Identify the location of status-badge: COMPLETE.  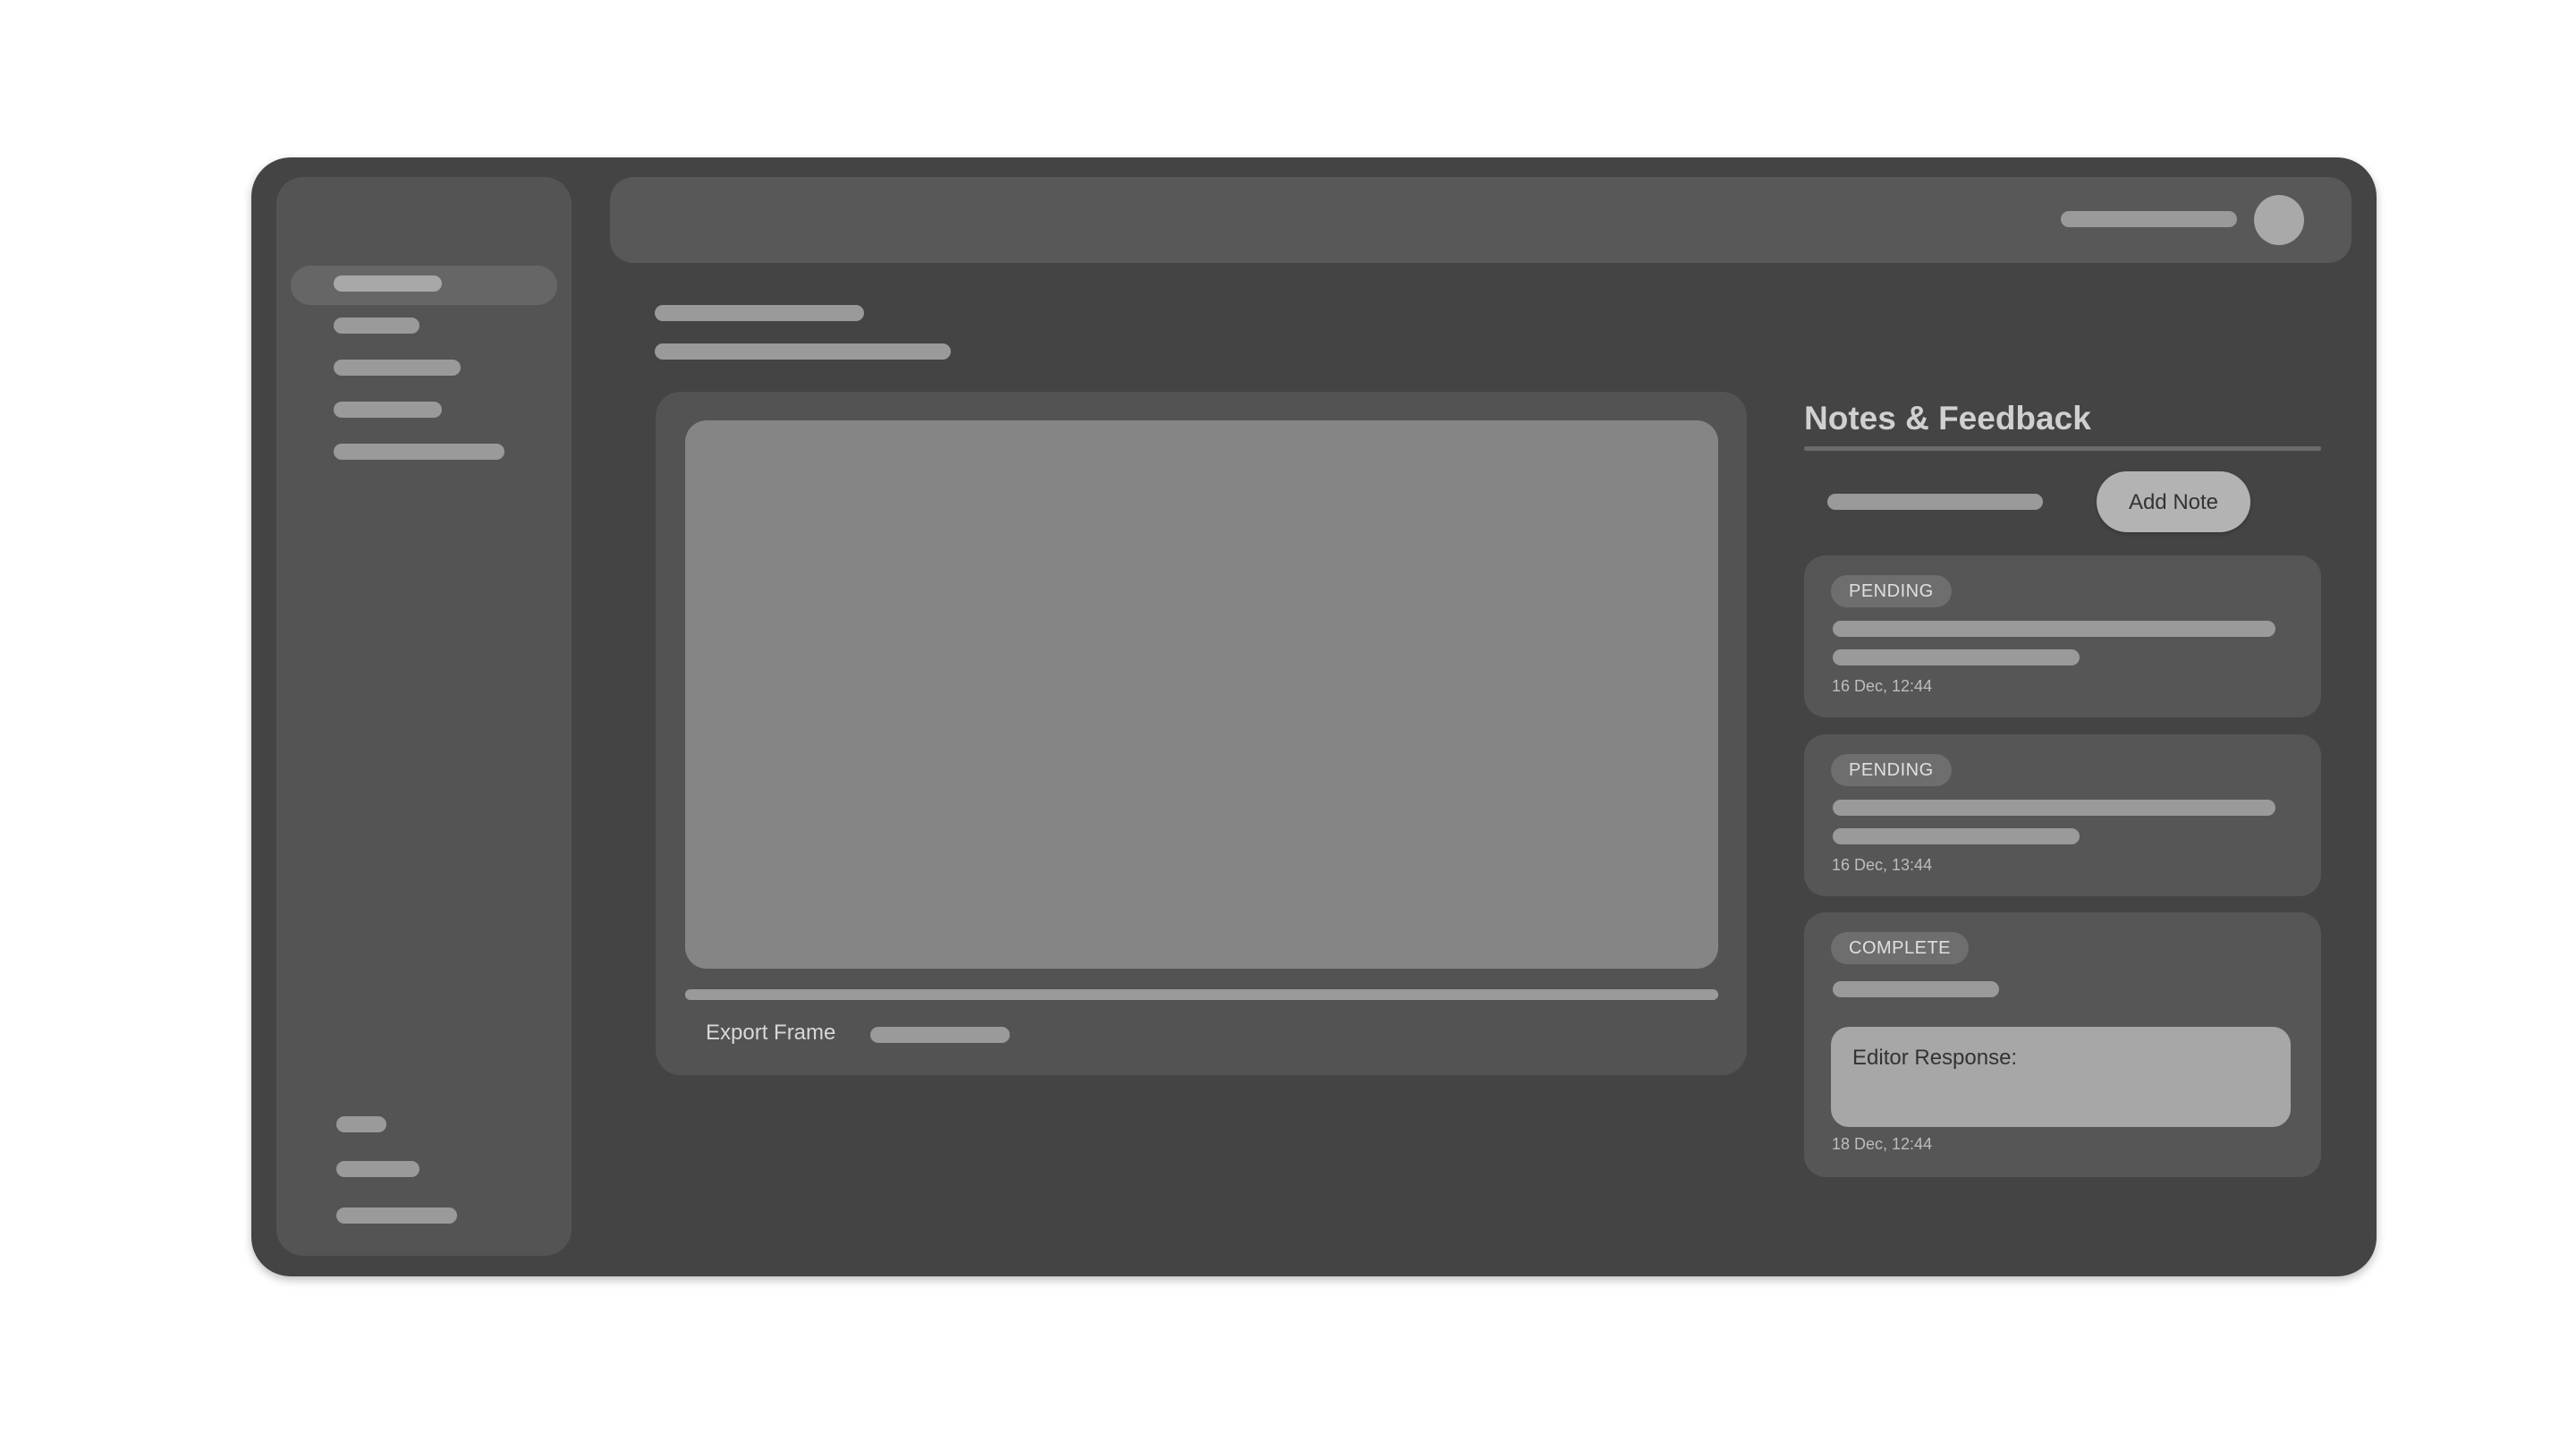
(1900, 948).